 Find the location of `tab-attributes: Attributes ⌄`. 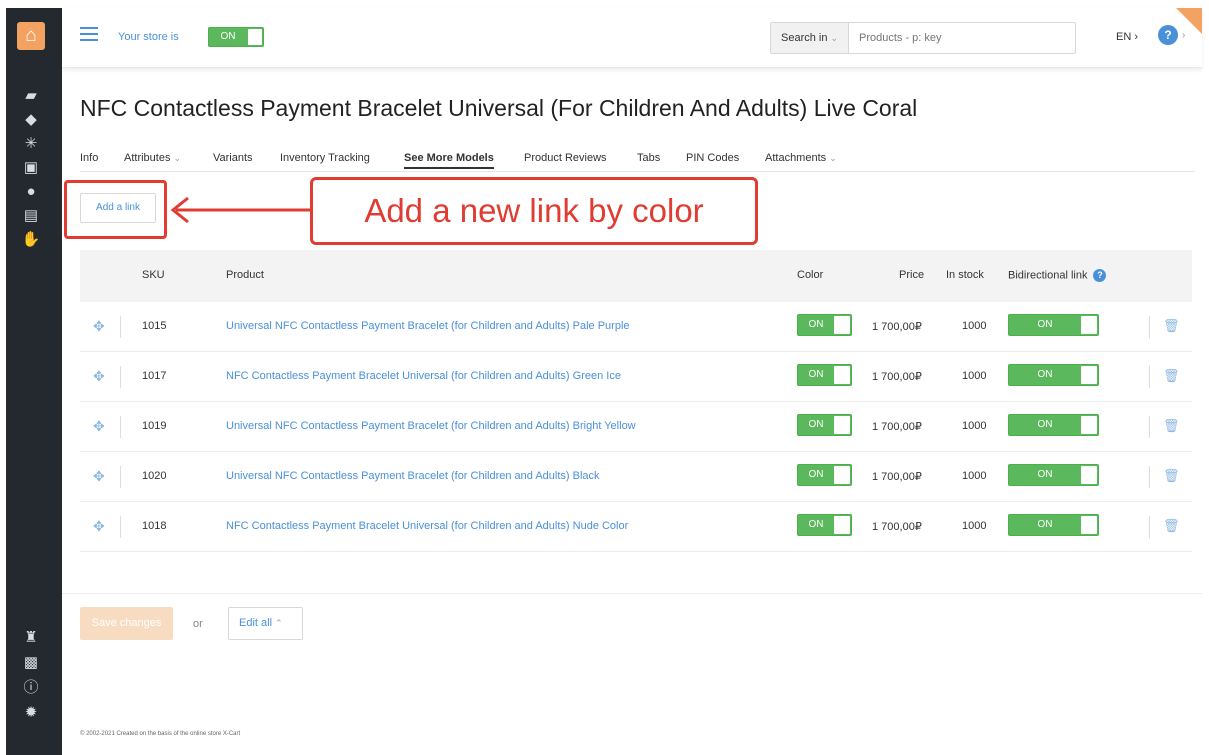

tab-attributes: Attributes ⌄ is located at coordinates (152, 158).